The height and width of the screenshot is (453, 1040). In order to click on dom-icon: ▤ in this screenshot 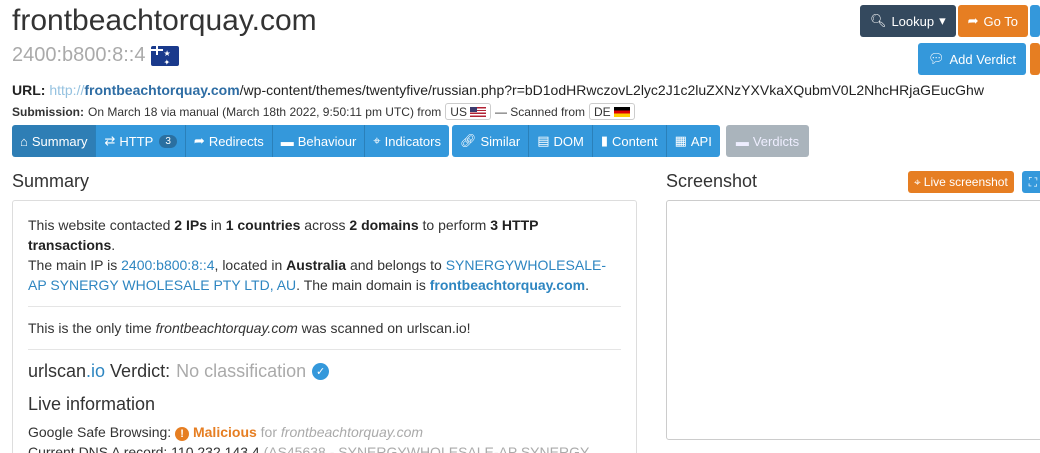, I will do `click(543, 140)`.